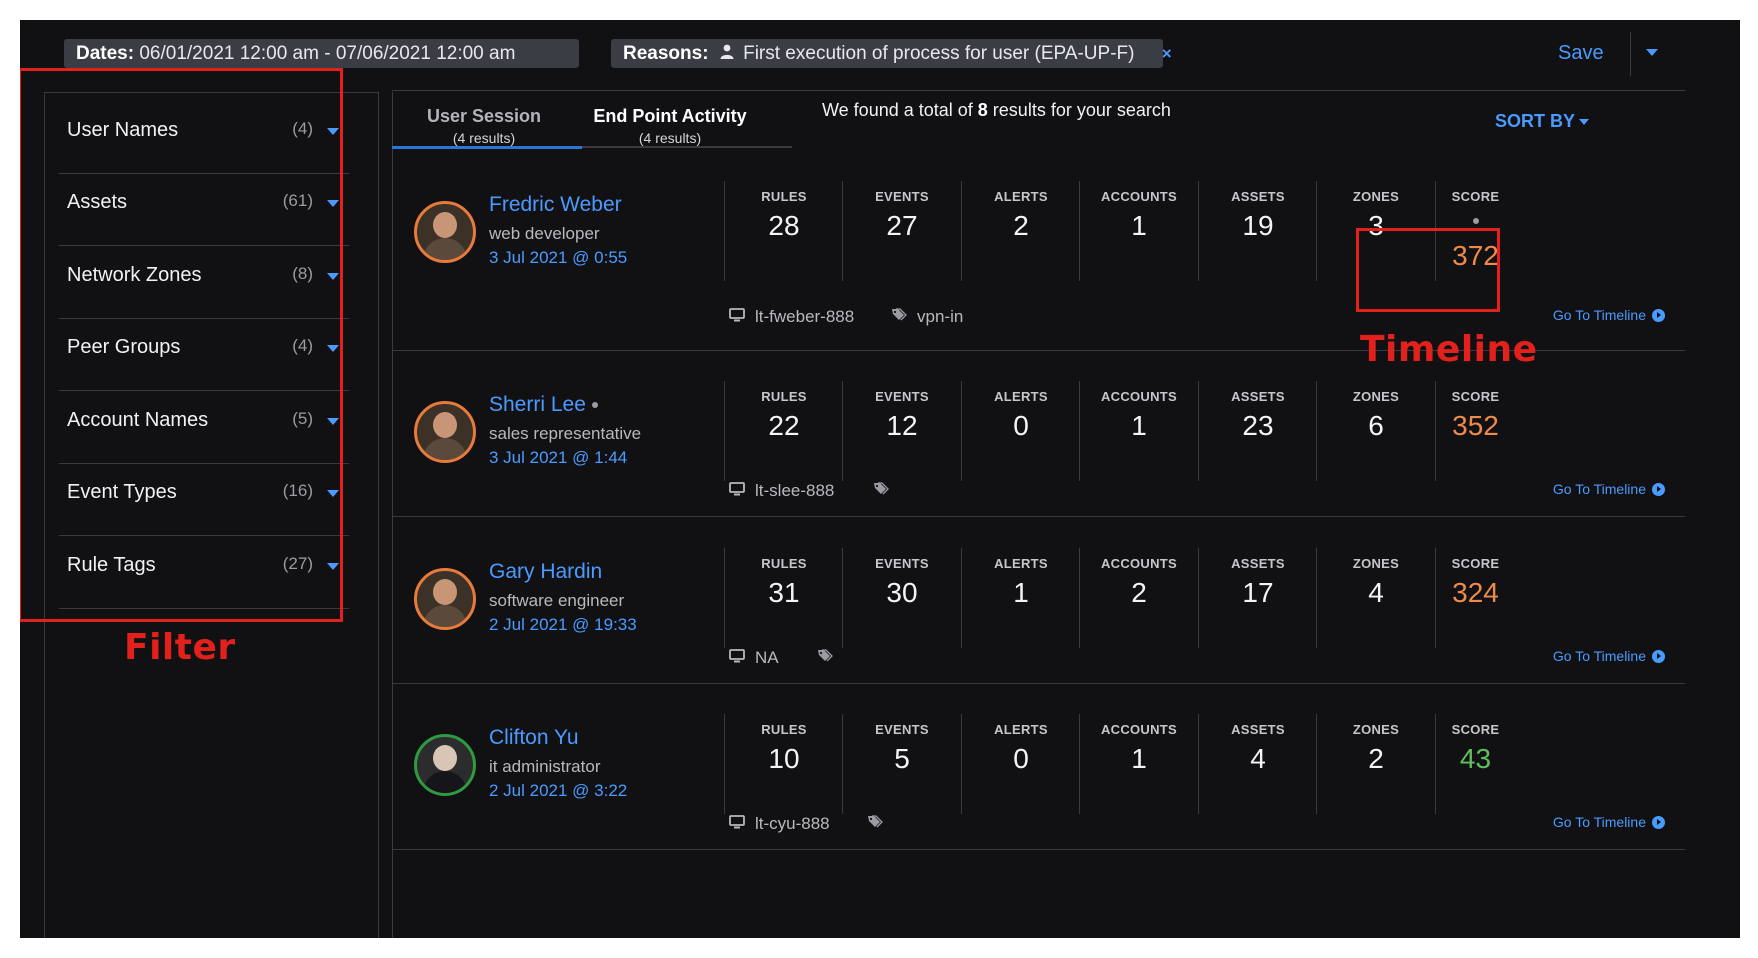 This screenshot has height=958, width=1758. I want to click on filter-event-types: Event Types (16), so click(204, 495).